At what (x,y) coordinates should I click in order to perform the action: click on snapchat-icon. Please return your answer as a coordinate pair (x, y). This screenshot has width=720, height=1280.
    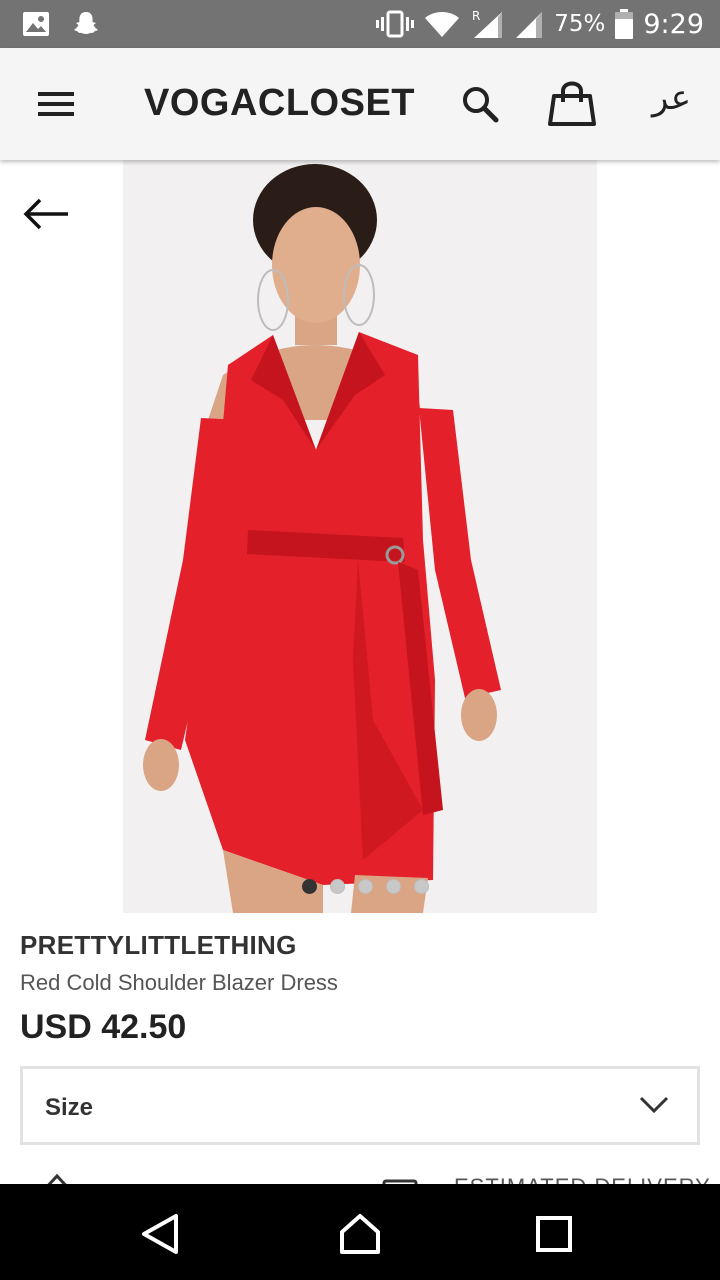
    Looking at the image, I should click on (86, 24).